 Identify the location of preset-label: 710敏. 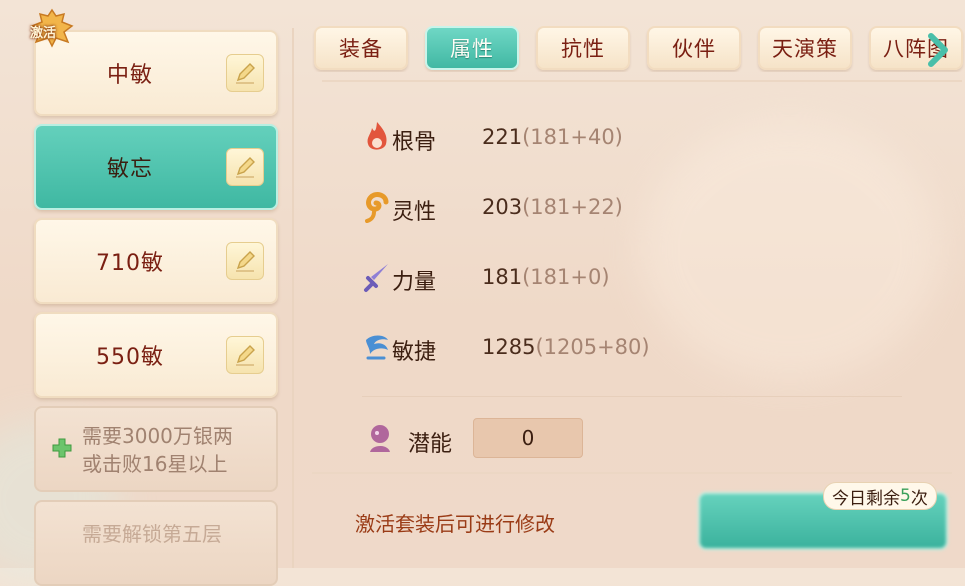
(130, 263).